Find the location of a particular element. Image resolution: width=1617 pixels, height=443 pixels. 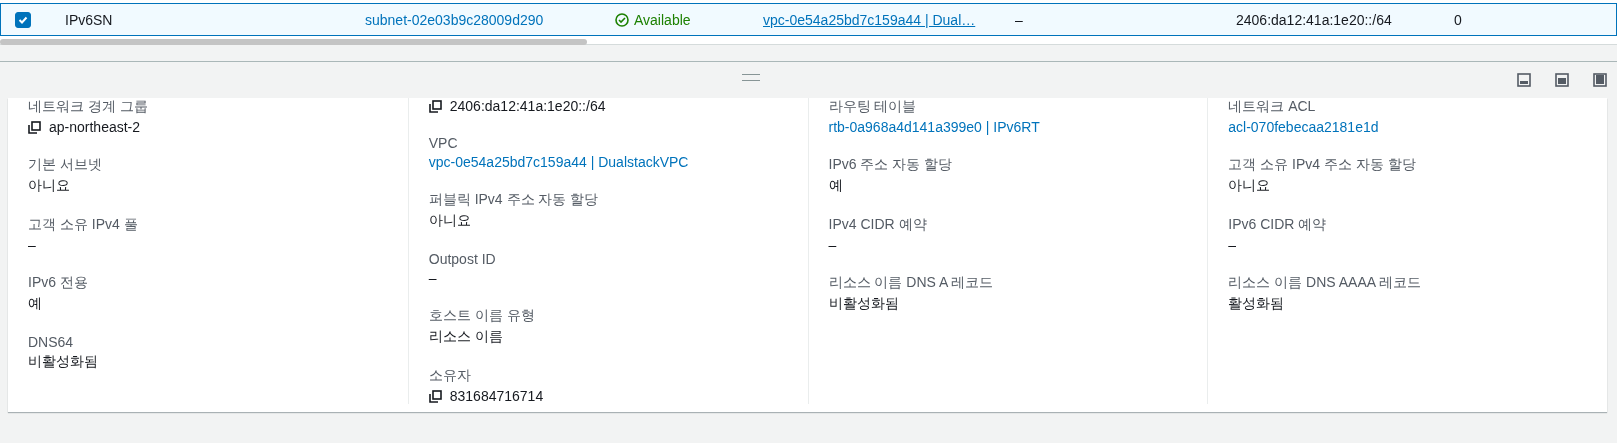

drag-handle is located at coordinates (751, 77).